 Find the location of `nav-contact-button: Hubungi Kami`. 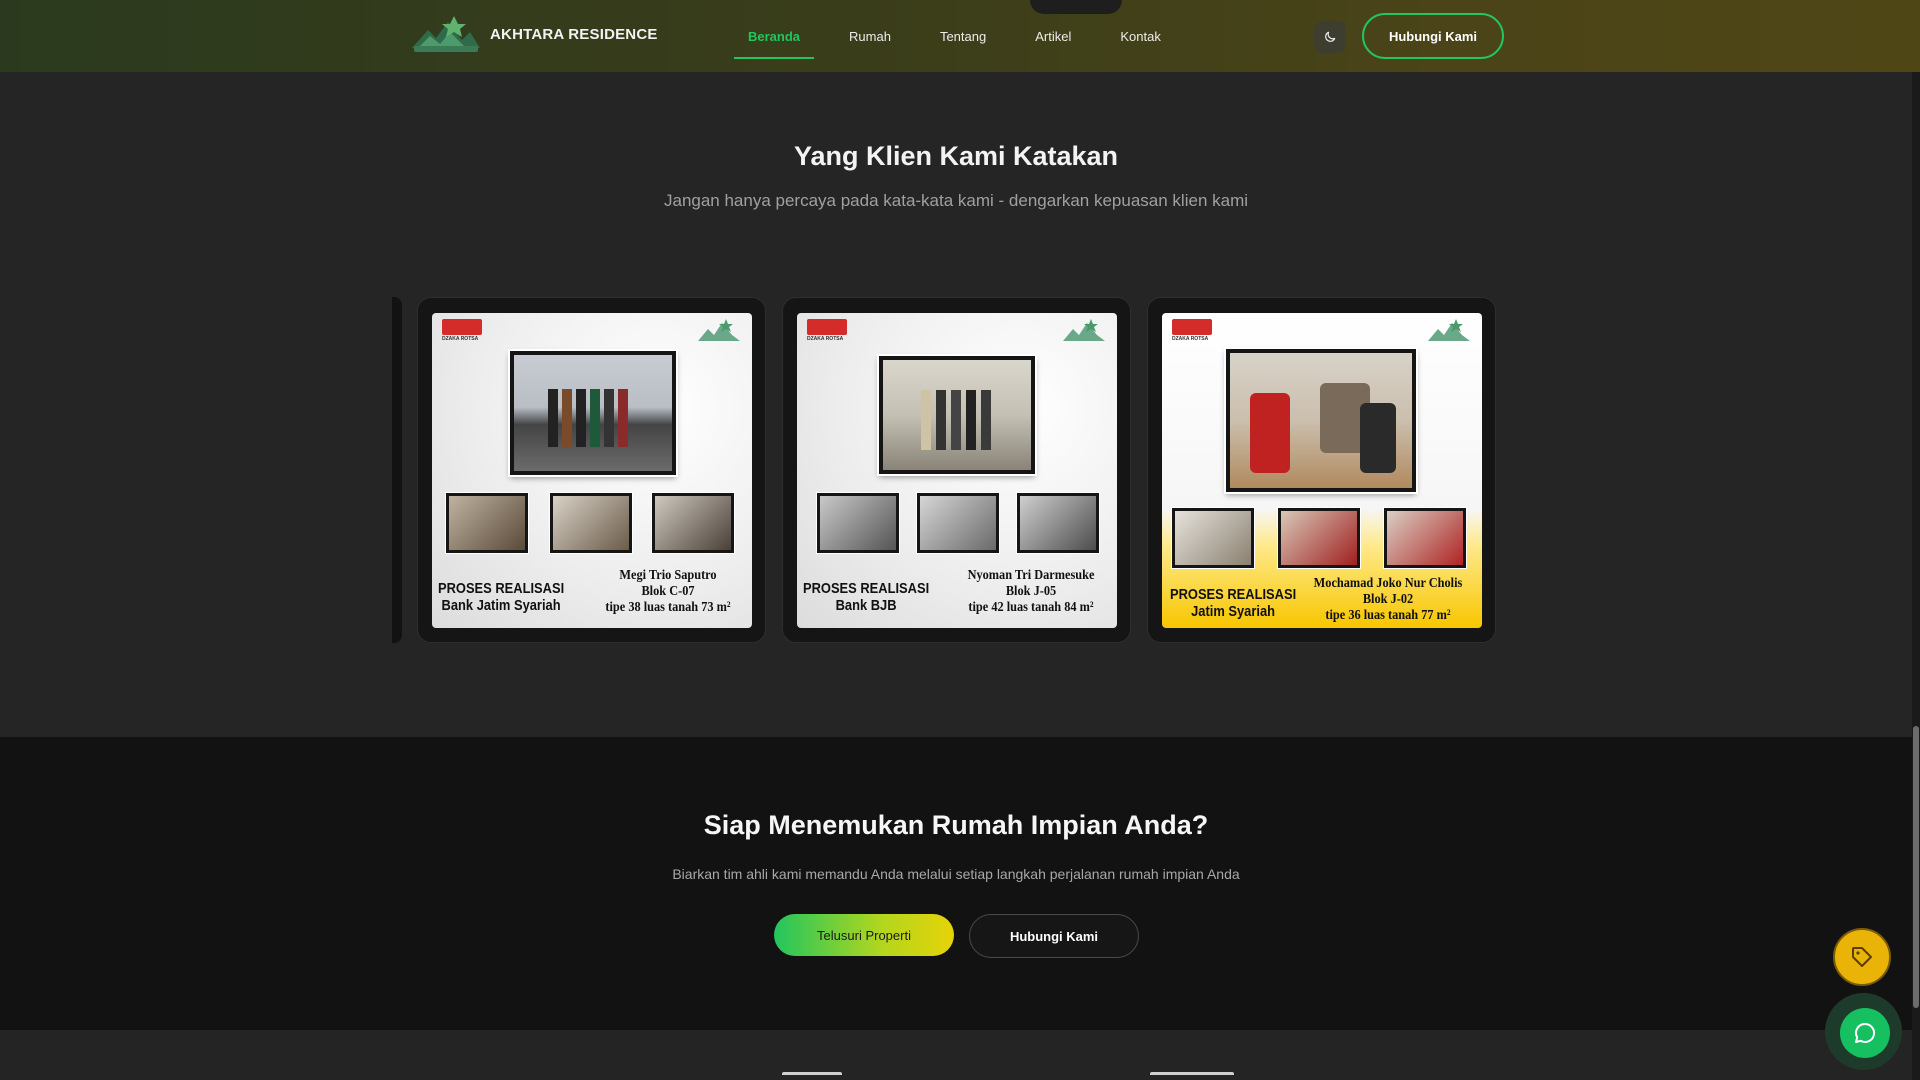

nav-contact-button: Hubungi Kami is located at coordinates (1433, 36).